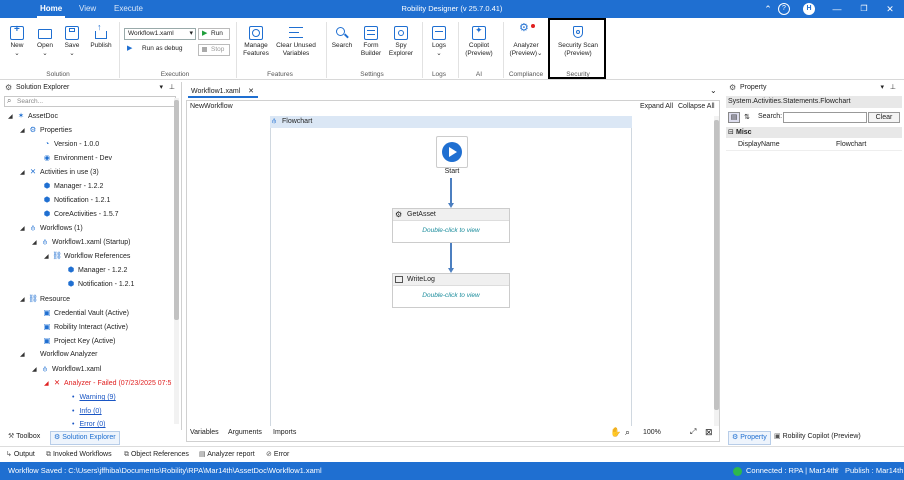  What do you see at coordinates (837, 9) in the screenshot?
I see `window-minimize-icon: —` at bounding box center [837, 9].